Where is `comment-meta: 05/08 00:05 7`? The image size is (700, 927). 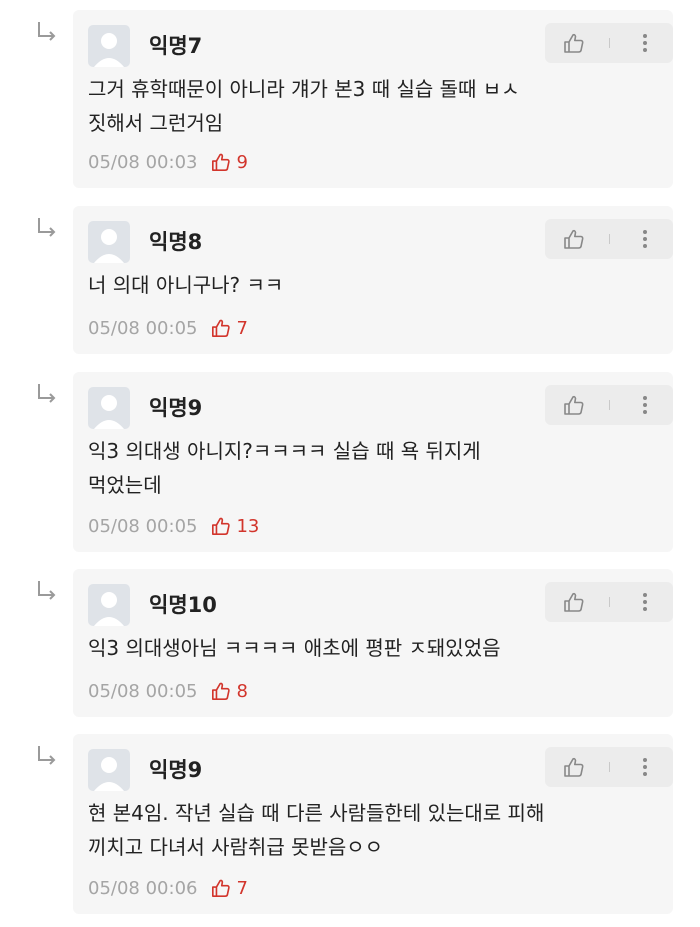 comment-meta: 05/08 00:05 7 is located at coordinates (168, 328).